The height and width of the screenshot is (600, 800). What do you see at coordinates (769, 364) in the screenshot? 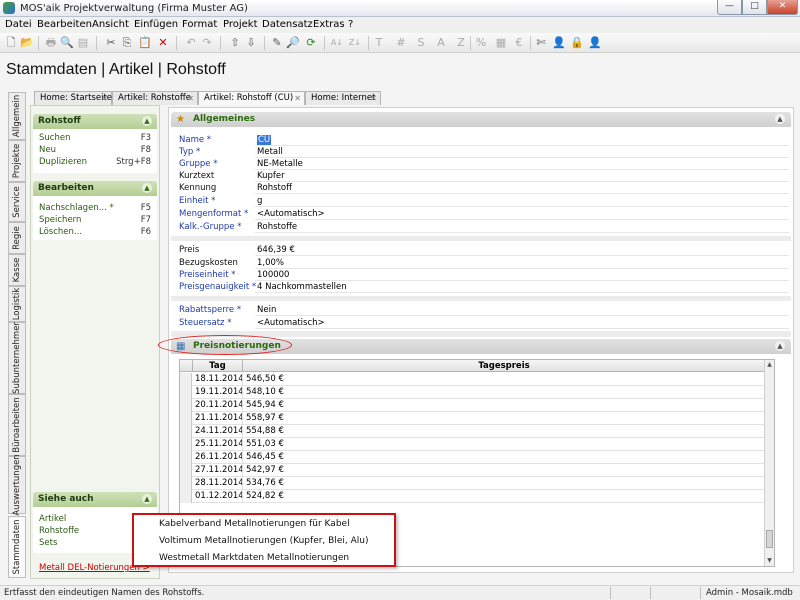
I see `scroll-up-icon: ▲` at bounding box center [769, 364].